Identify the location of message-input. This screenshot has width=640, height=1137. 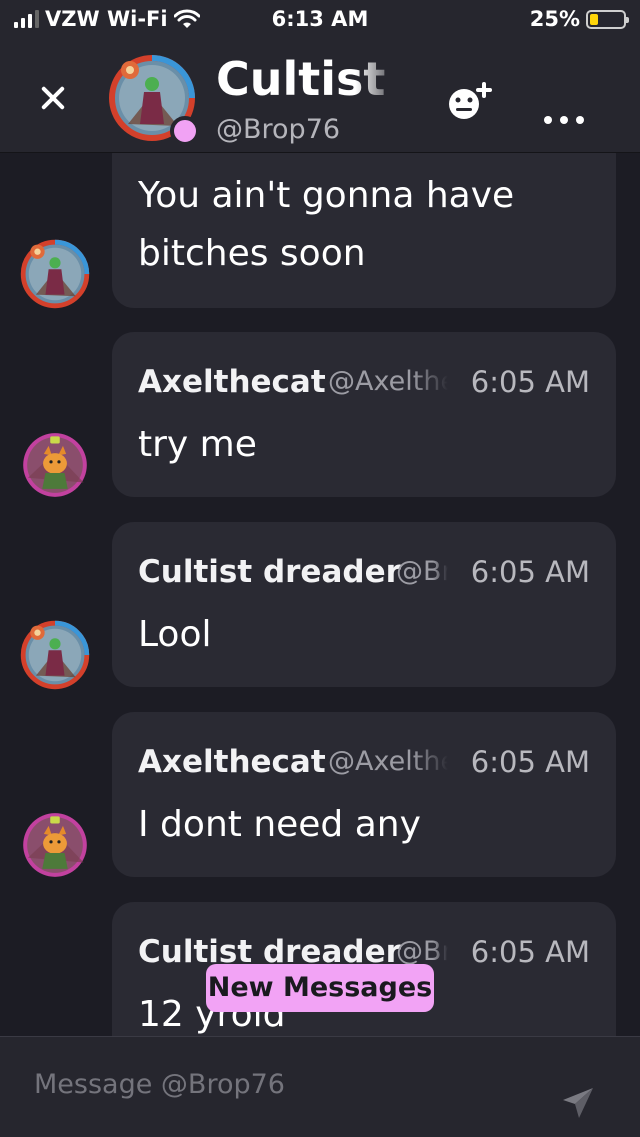
(284, 1084).